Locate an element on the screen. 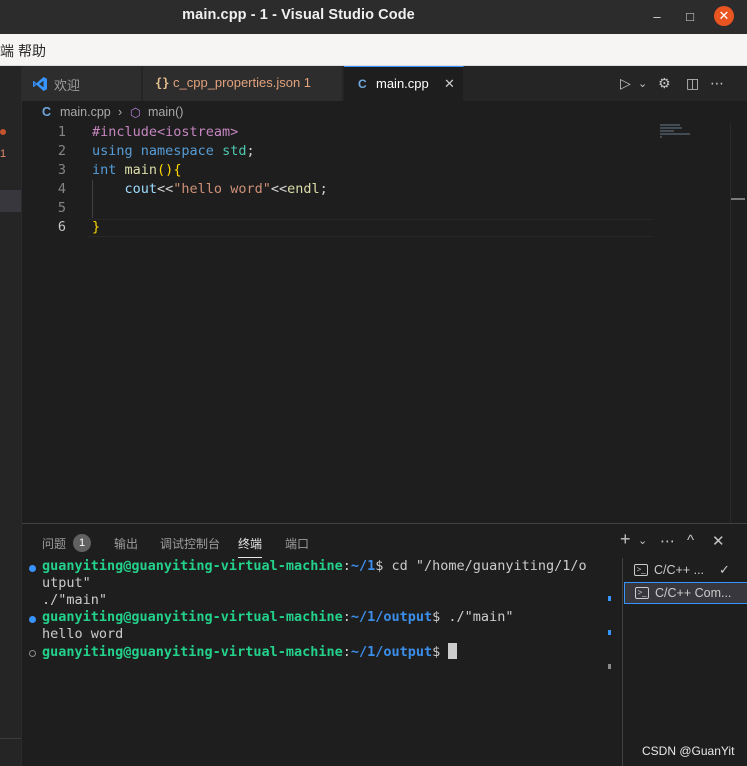 The width and height of the screenshot is (747, 766). terminal-line: ./"main" is located at coordinates (75, 600).